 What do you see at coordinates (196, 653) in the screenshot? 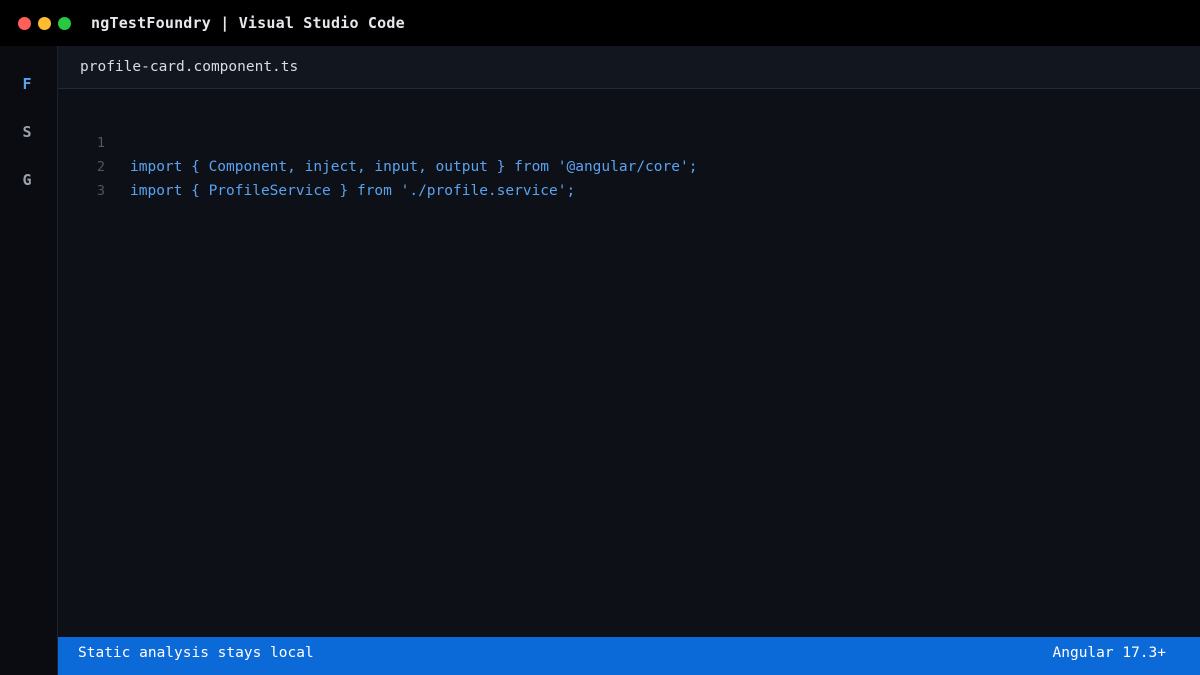
I see `status-message: Static analysis stays local` at bounding box center [196, 653].